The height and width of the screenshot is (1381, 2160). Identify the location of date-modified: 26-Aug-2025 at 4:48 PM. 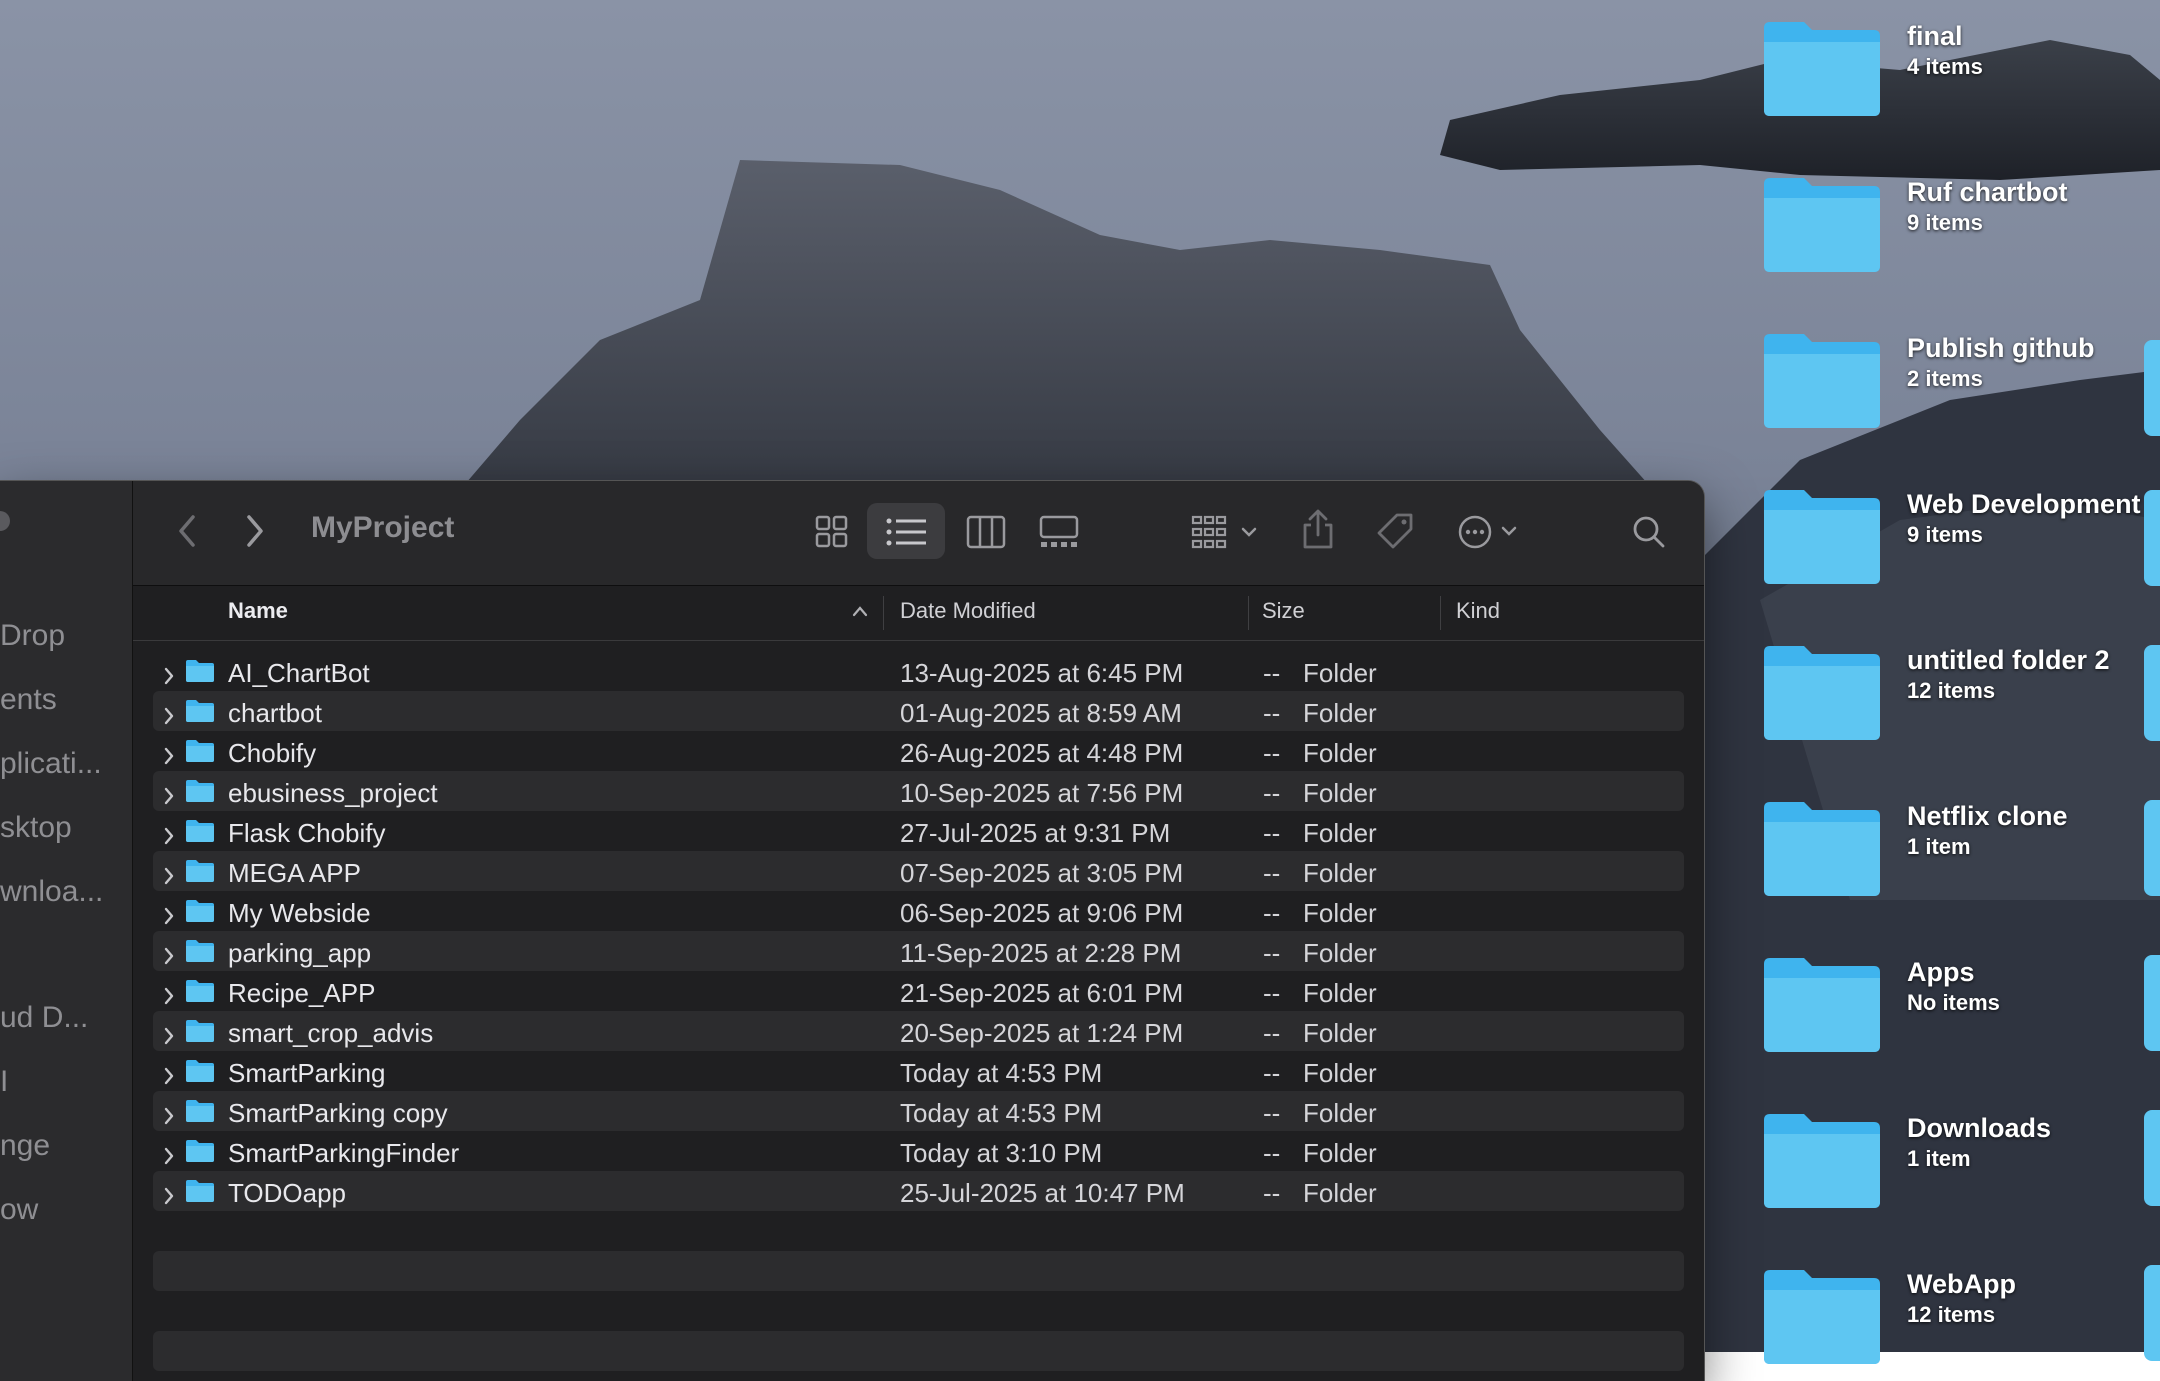
(1042, 753).